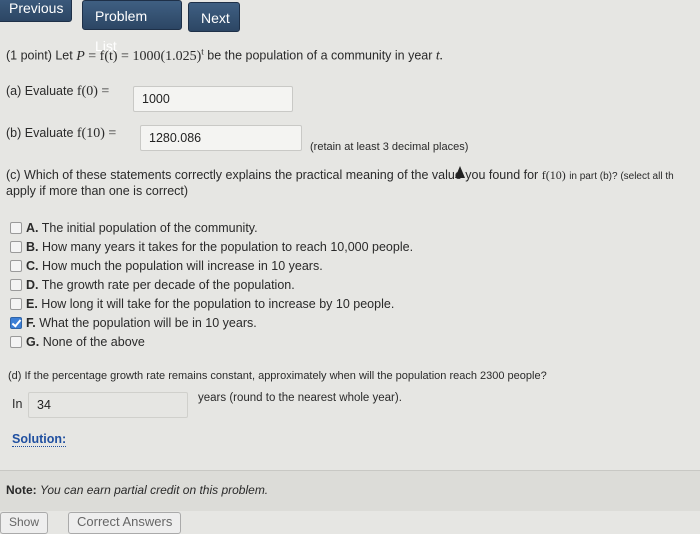 The width and height of the screenshot is (700, 534). What do you see at coordinates (460, 172) in the screenshot?
I see `mouse-cursor-icon` at bounding box center [460, 172].